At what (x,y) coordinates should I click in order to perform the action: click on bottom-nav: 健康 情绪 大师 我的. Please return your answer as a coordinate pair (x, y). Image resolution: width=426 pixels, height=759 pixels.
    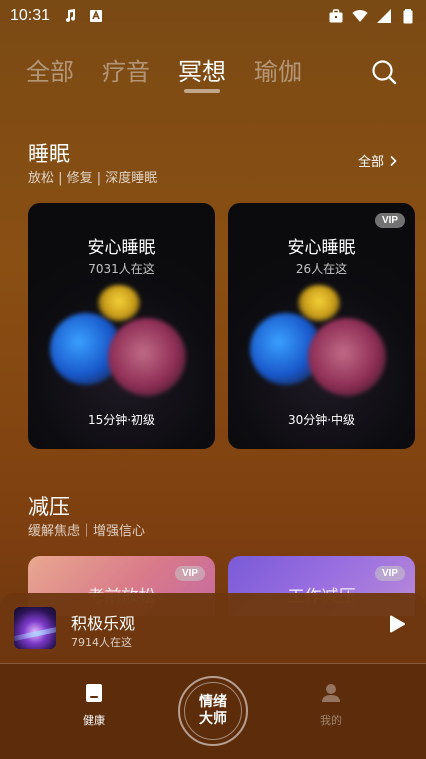
    Looking at the image, I should click on (213, 711).